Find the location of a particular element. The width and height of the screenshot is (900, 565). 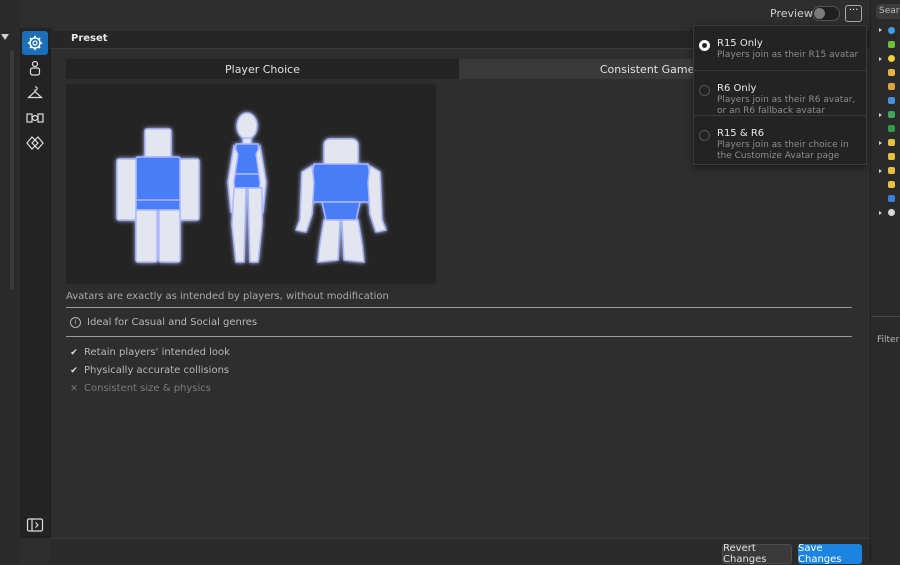

feature-item: ✕ Consistent size & physics is located at coordinates (140, 388).